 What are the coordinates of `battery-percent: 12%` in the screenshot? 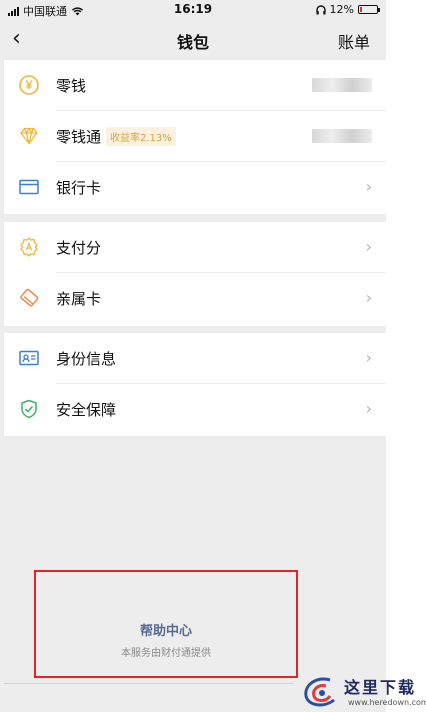 It's located at (341, 9).